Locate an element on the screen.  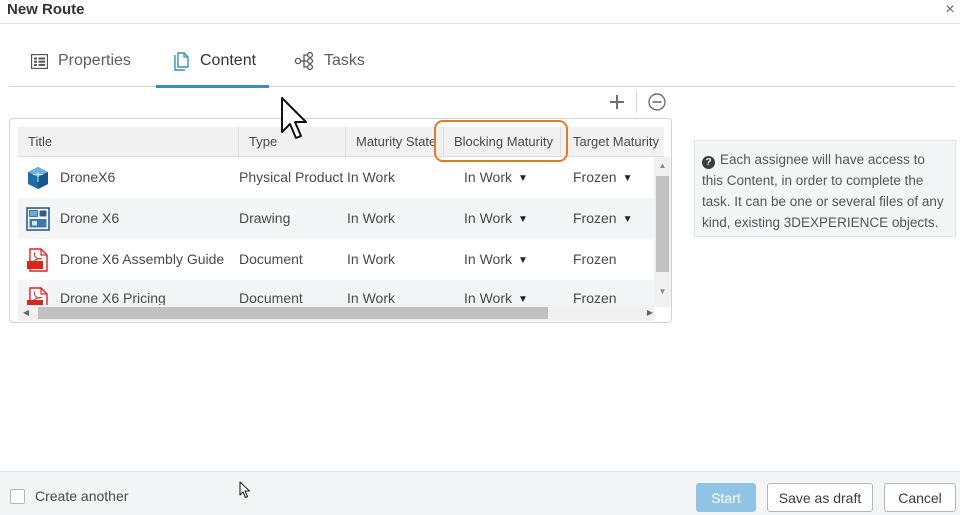
plus-icon is located at coordinates (617, 102).